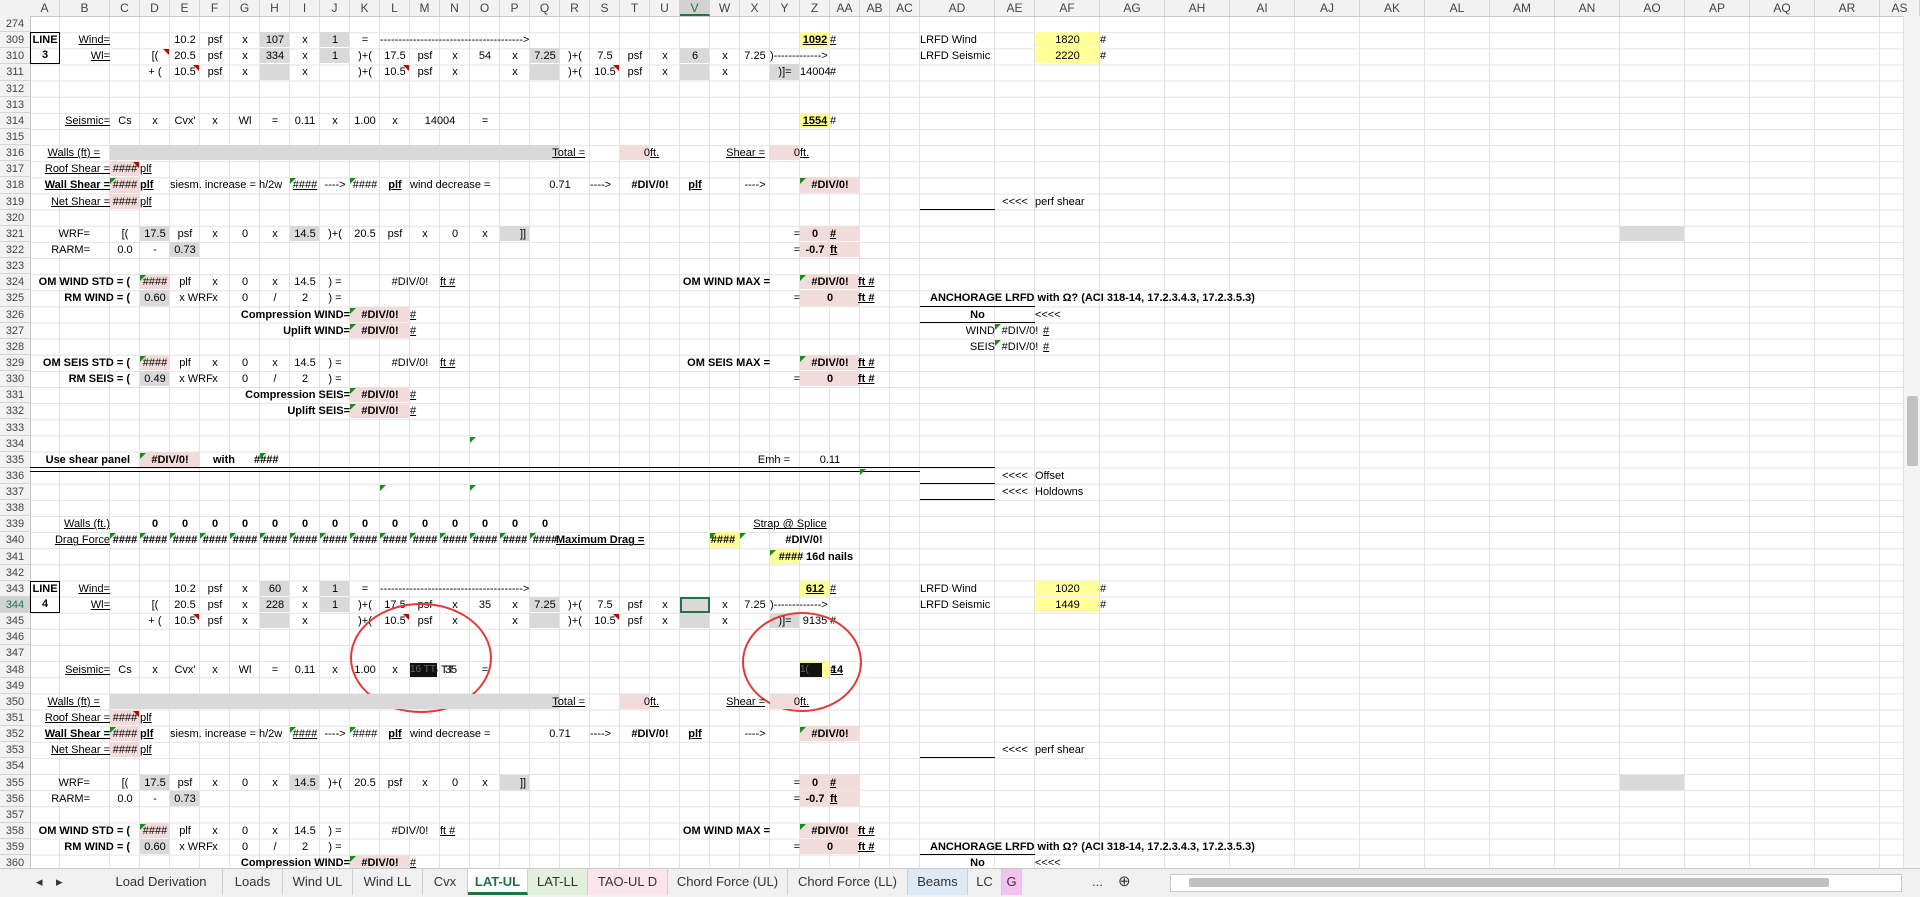 The height and width of the screenshot is (897, 1920). I want to click on row-header: 312, so click(15, 89).